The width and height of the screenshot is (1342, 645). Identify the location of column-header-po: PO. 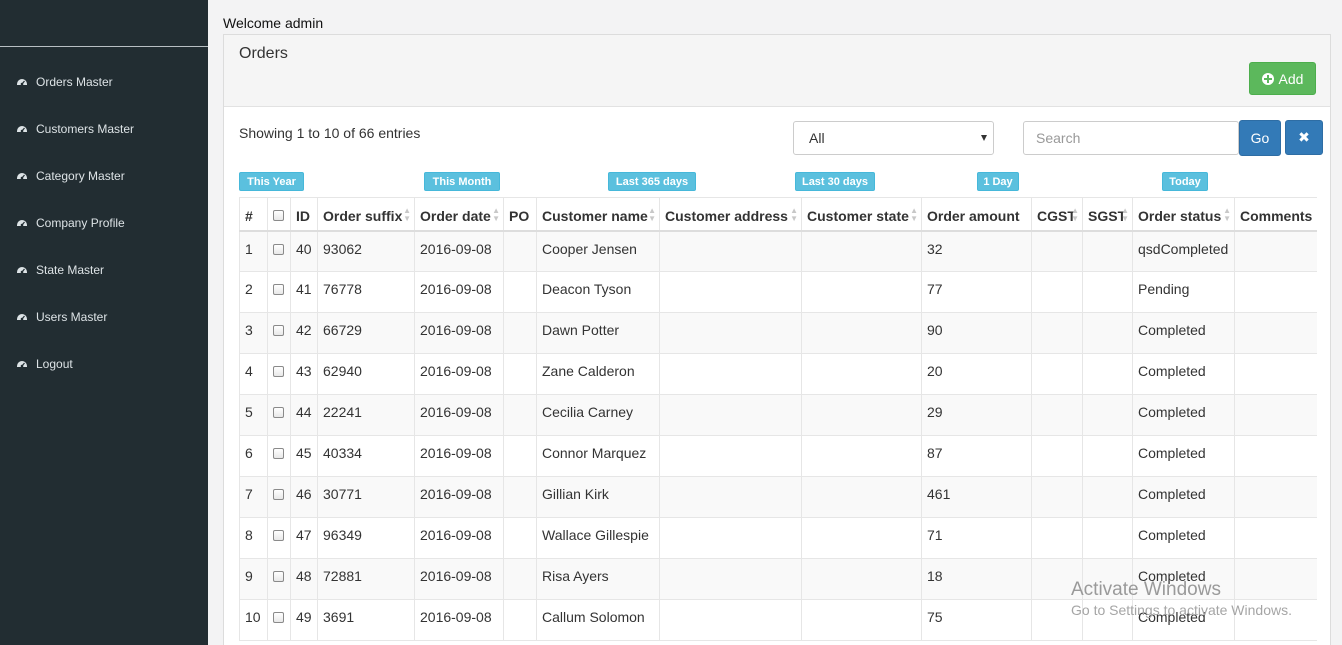
(520, 214).